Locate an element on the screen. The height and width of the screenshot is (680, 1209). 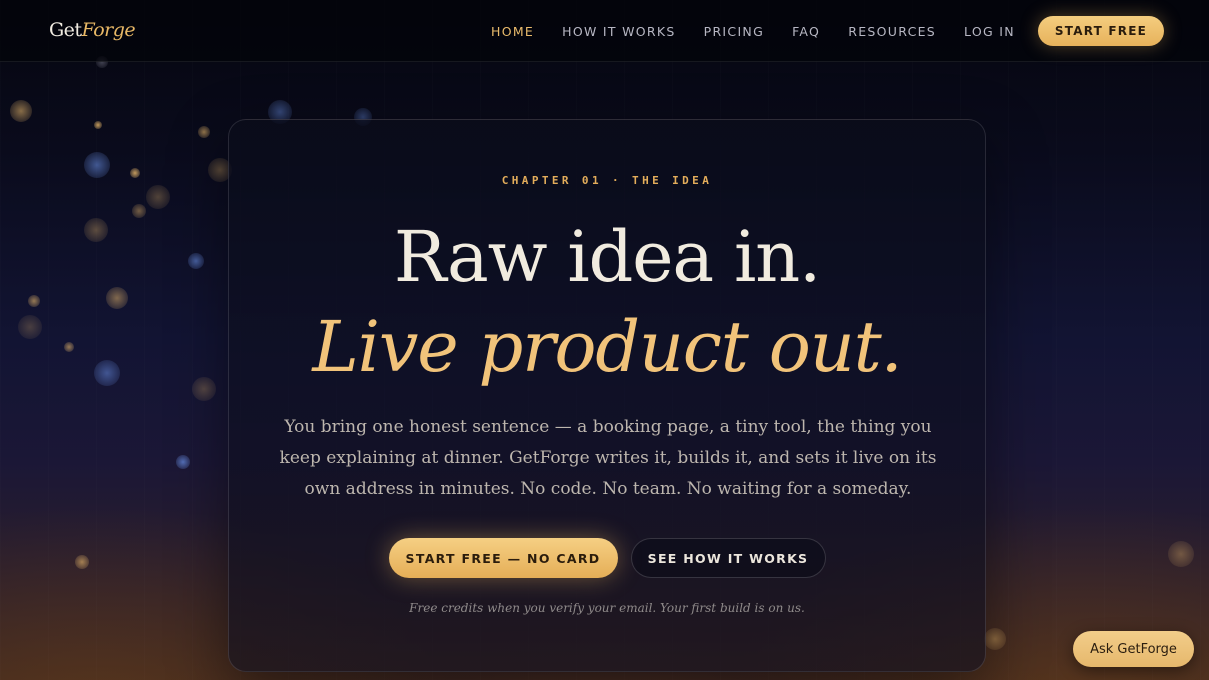
brand-logo: GetForge is located at coordinates (92, 30).